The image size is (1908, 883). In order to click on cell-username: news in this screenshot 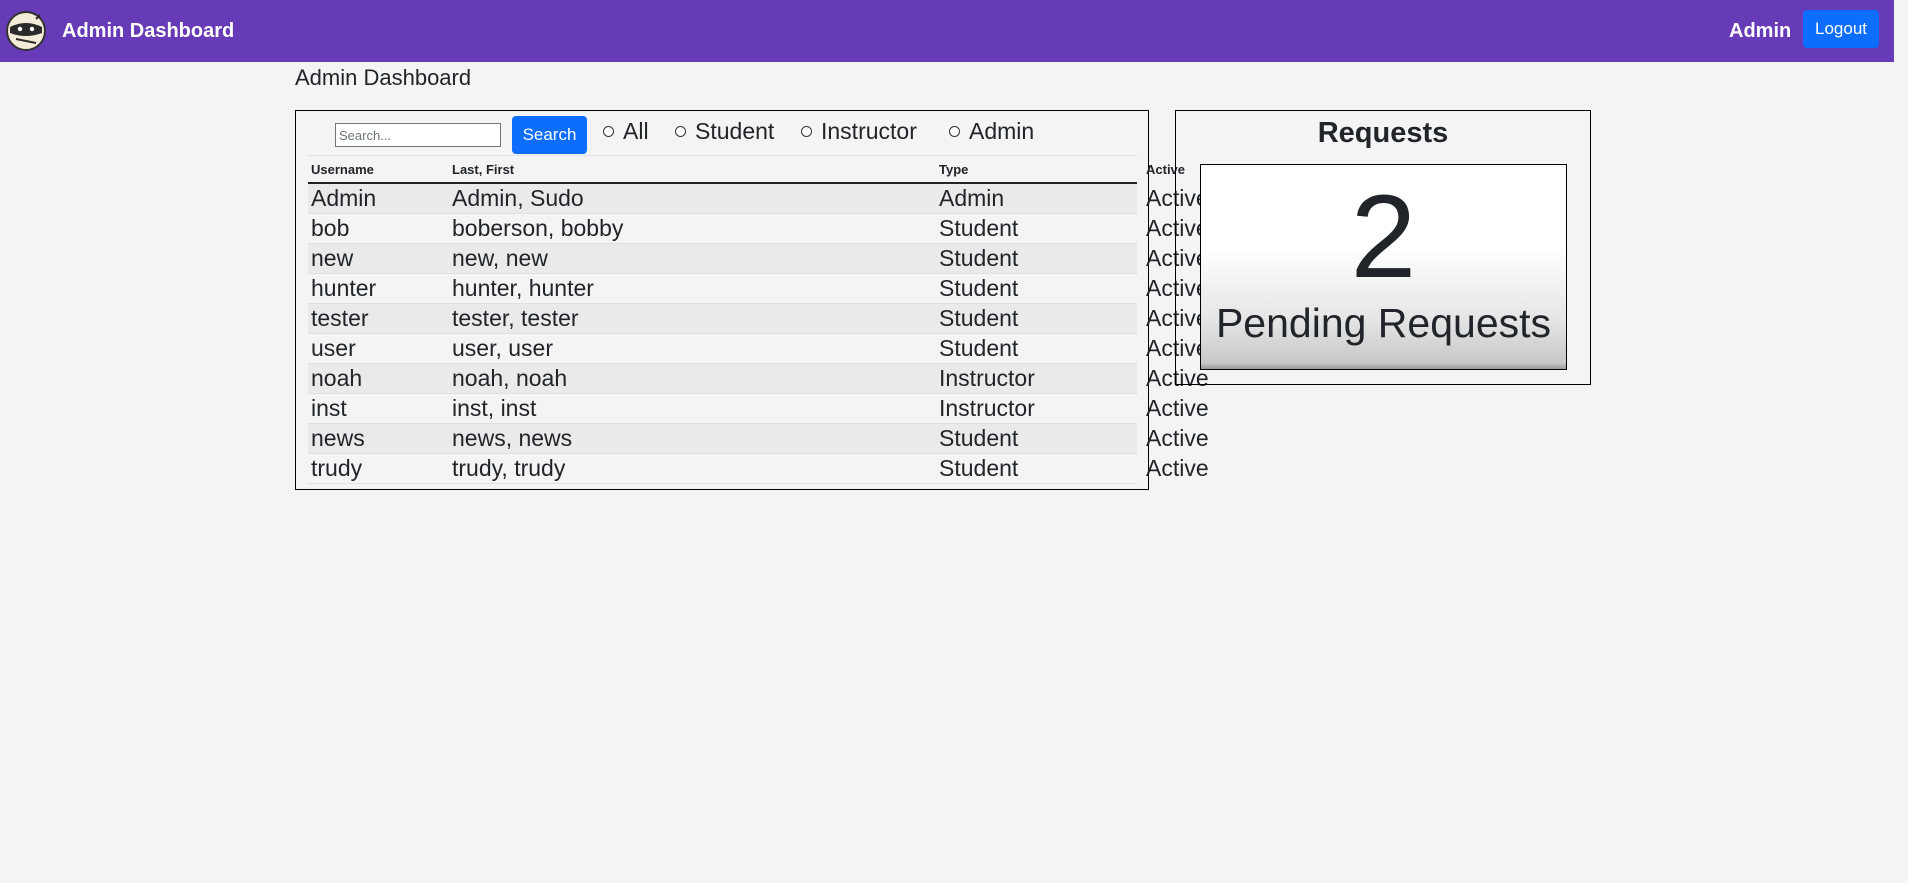, I will do `click(338, 438)`.